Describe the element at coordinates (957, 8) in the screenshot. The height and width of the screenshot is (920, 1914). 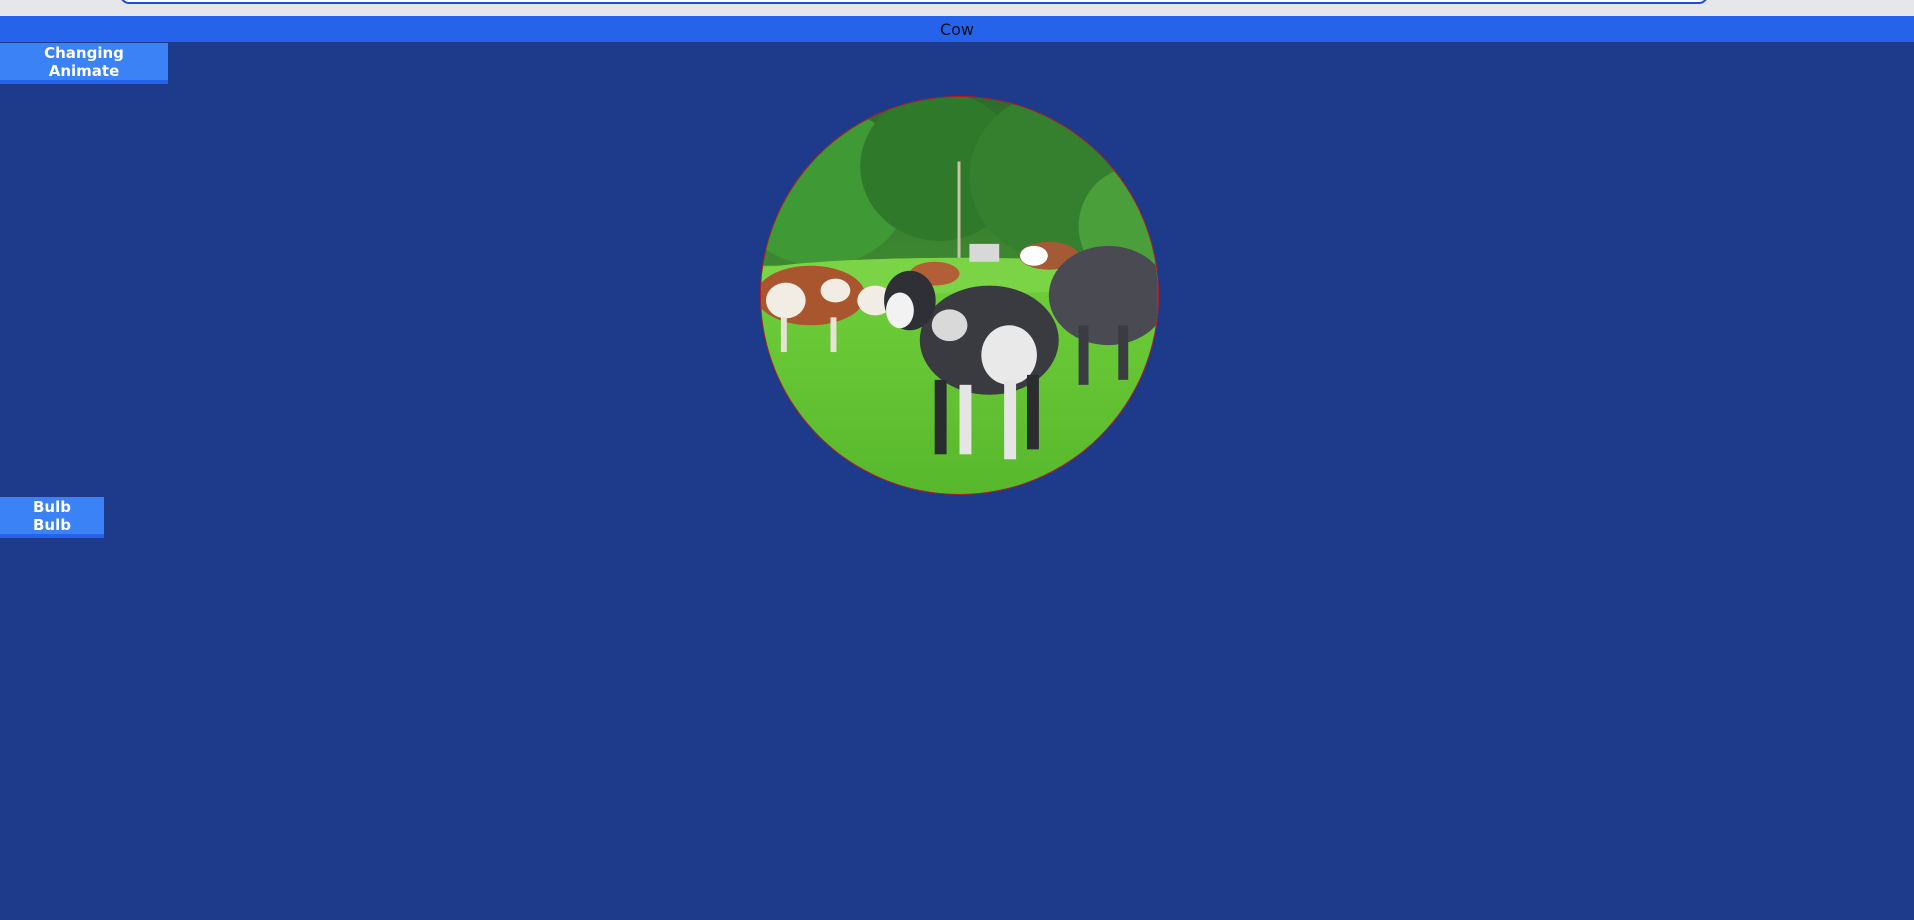
I see `browser-chrome` at that location.